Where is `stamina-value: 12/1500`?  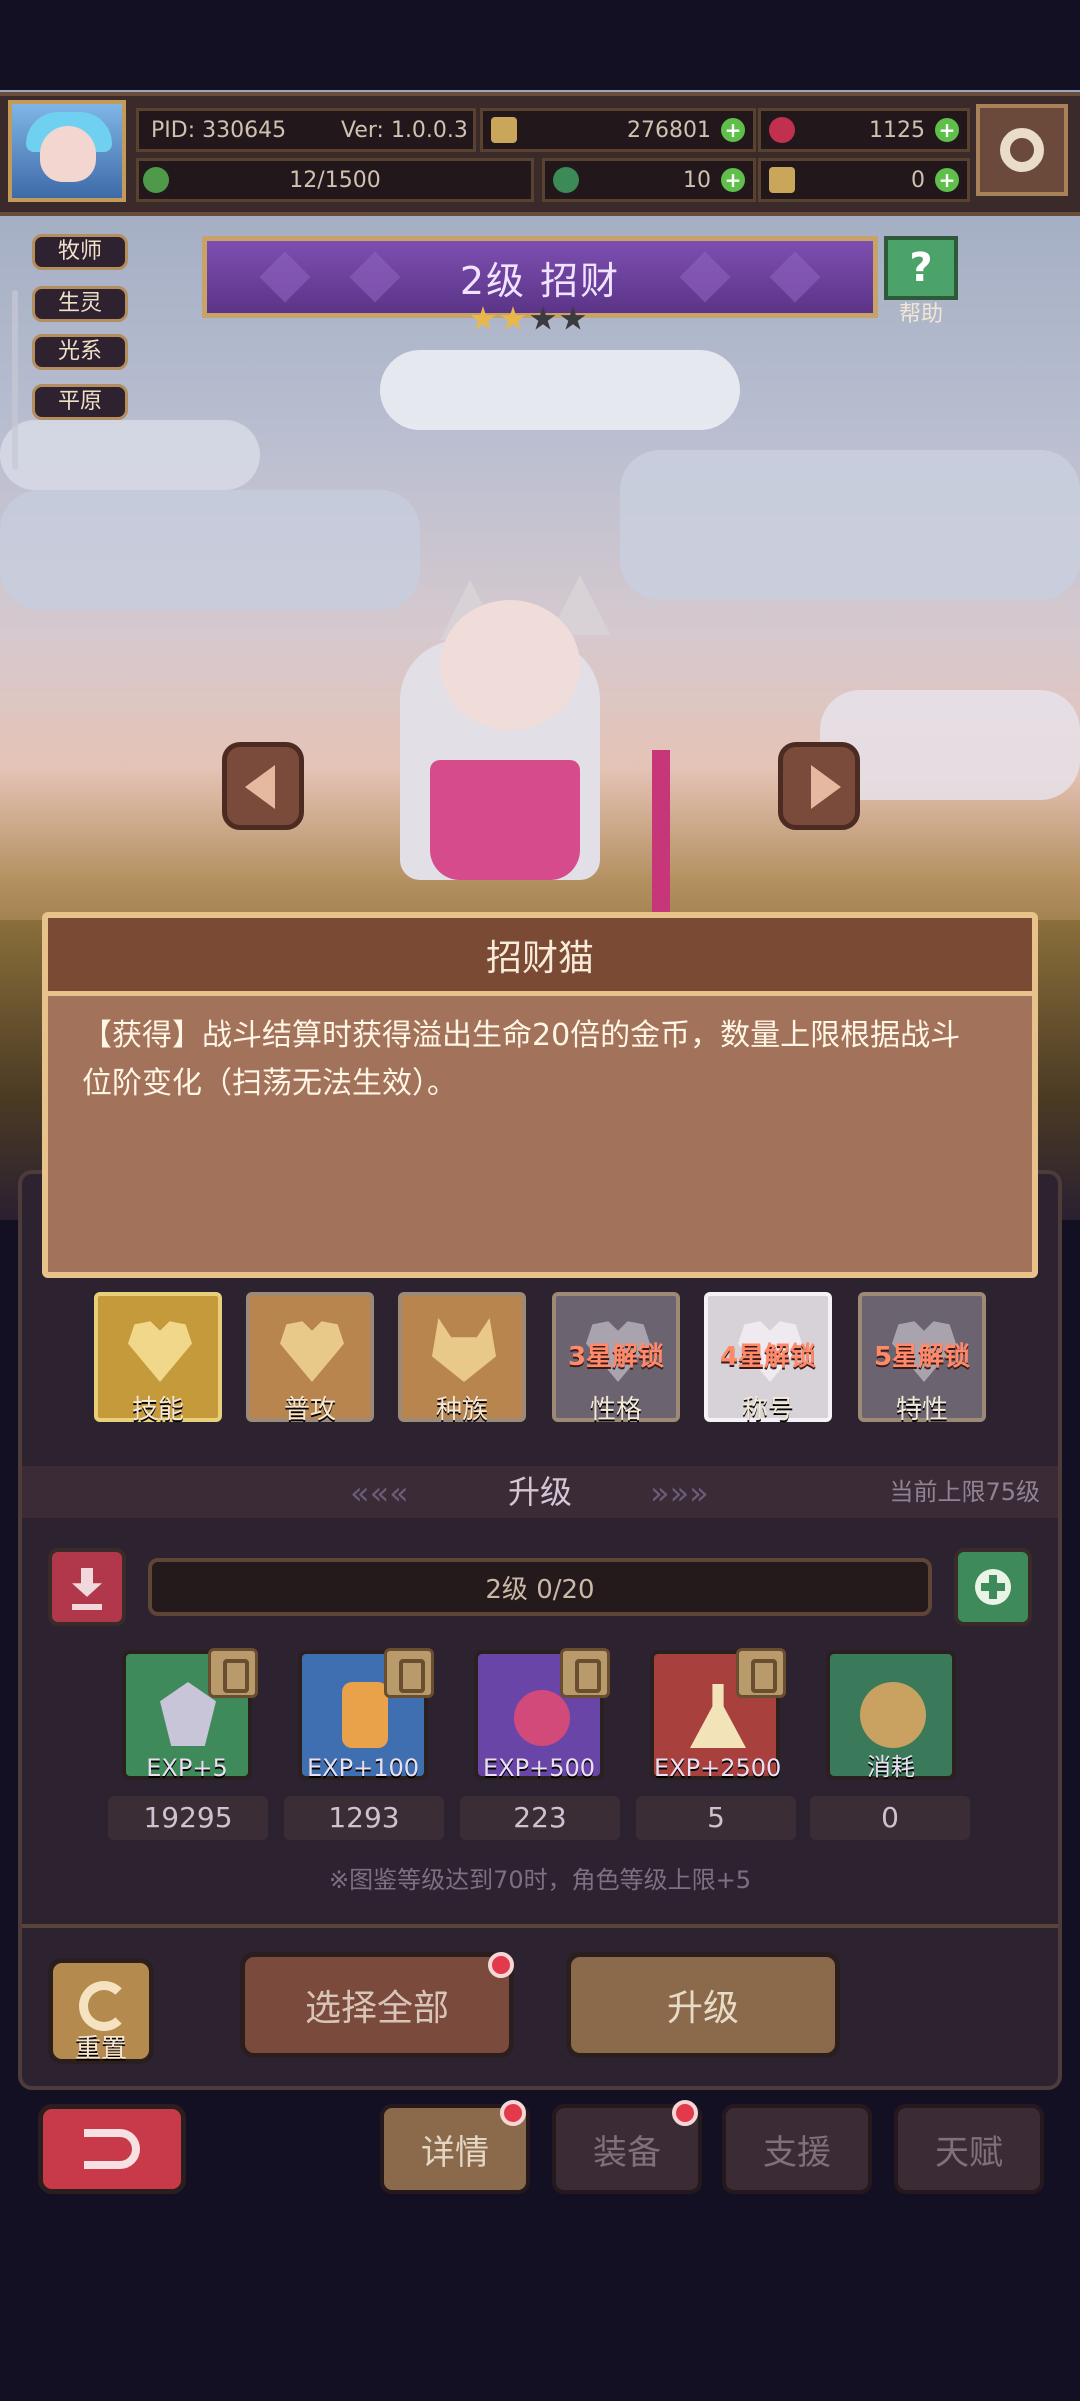
stamina-value: 12/1500 is located at coordinates (335, 180).